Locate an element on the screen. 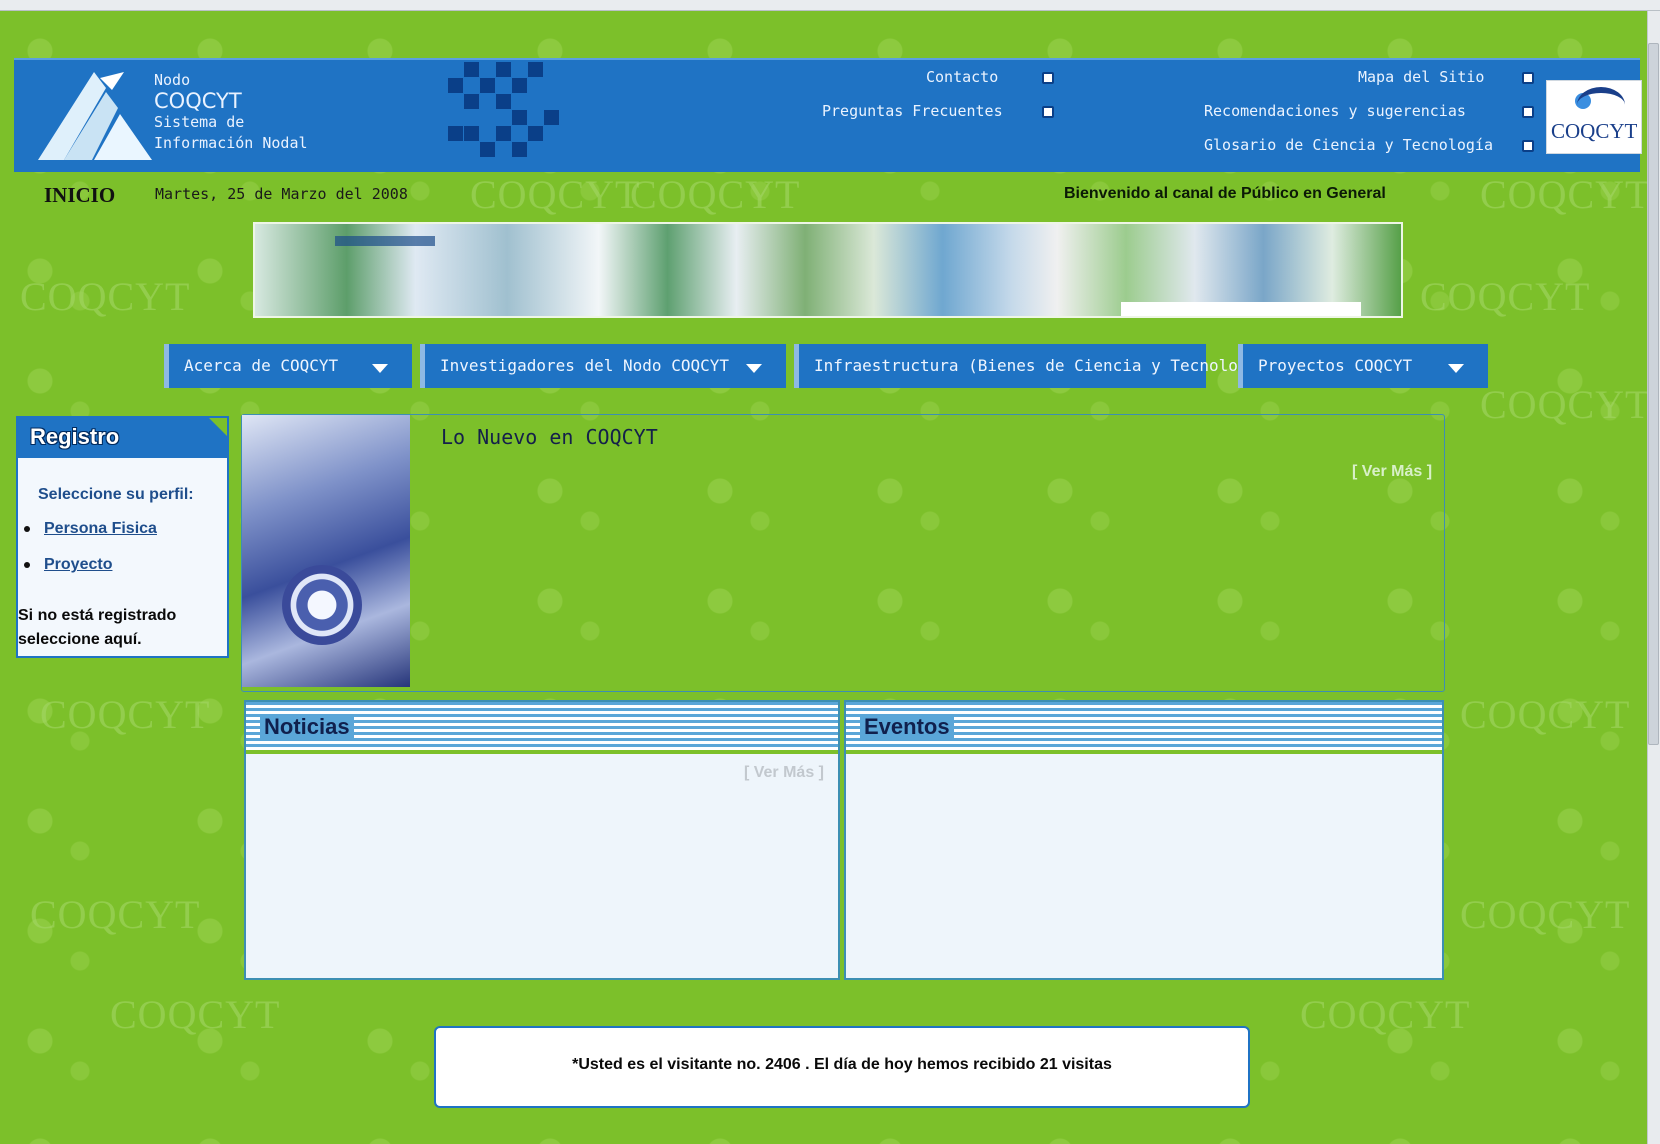  profile-option: Proyecto is located at coordinates (68, 565).